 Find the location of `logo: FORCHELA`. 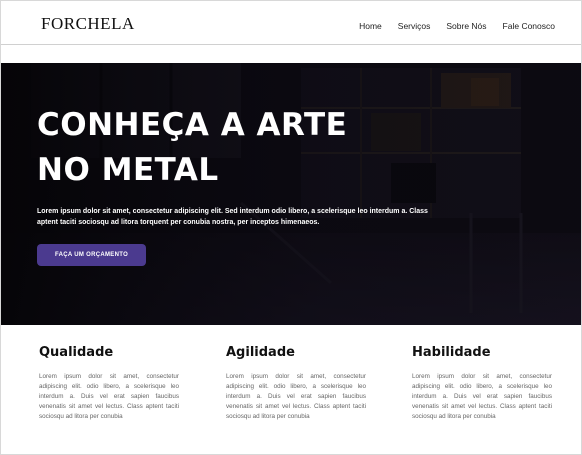

logo: FORCHELA is located at coordinates (88, 24).